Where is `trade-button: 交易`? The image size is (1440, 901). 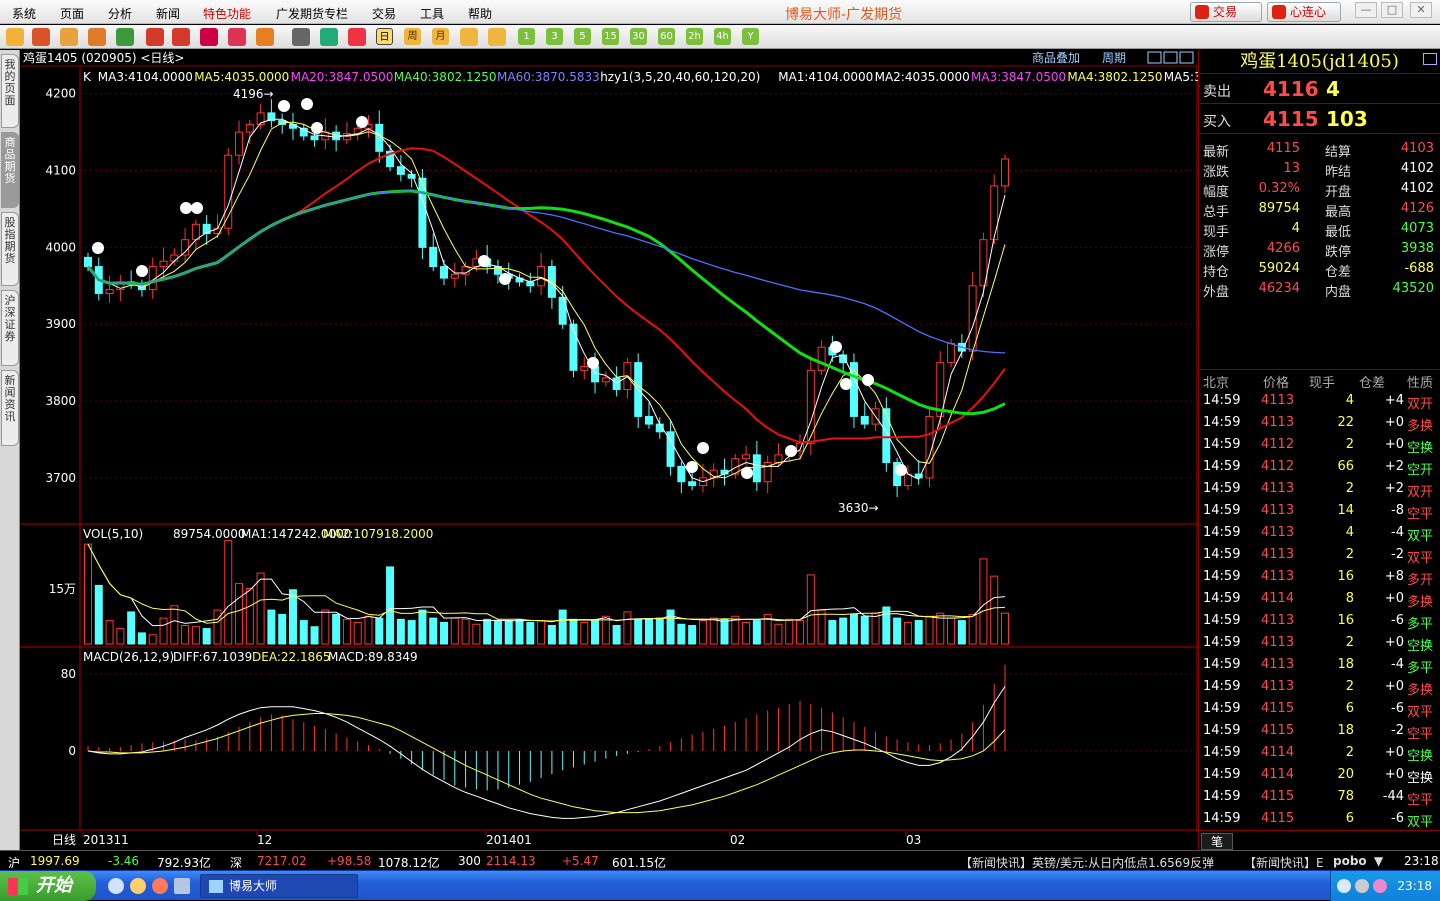 trade-button: 交易 is located at coordinates (1226, 12).